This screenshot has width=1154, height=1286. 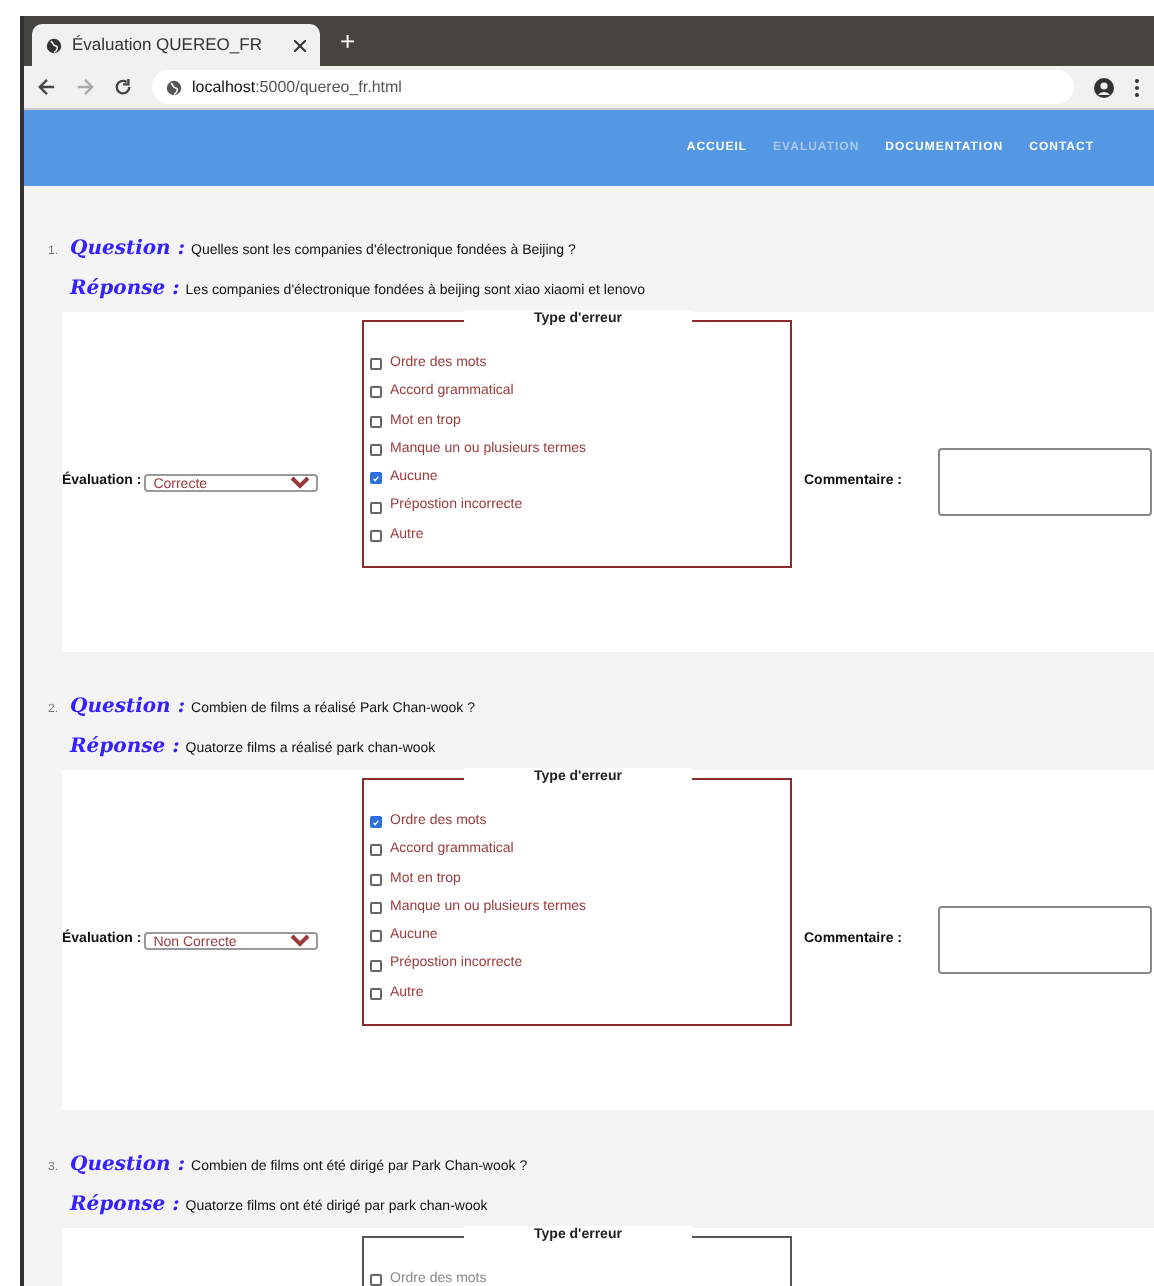 What do you see at coordinates (297, 87) in the screenshot?
I see `url-text: localhost:5000/quereo_fr.html` at bounding box center [297, 87].